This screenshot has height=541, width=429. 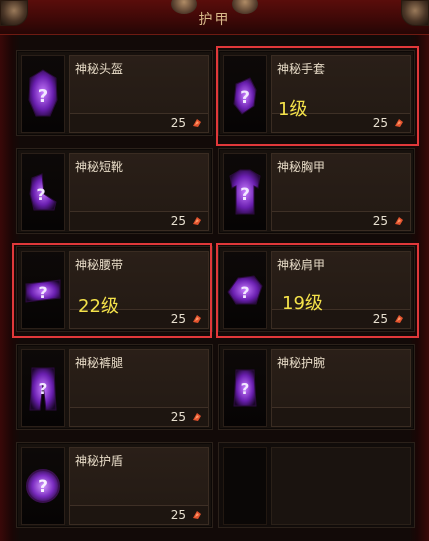 I want to click on item-name: 神秘护盾, so click(x=99, y=461).